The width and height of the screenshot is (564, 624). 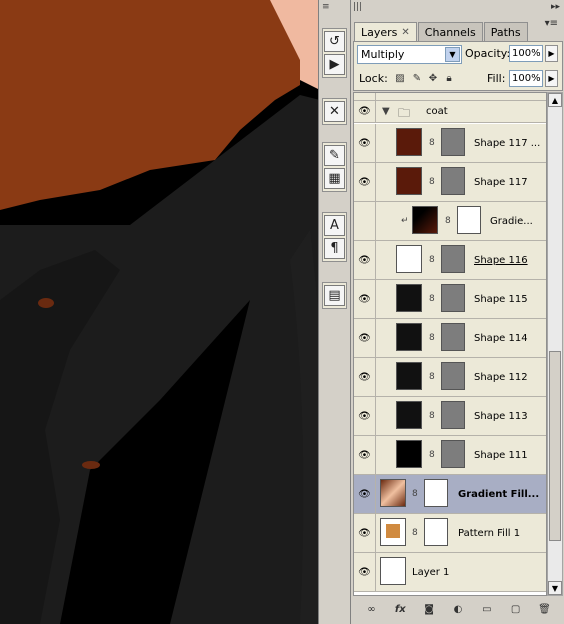 I want to click on tool-presets-icon: ✕, so click(x=334, y=111).